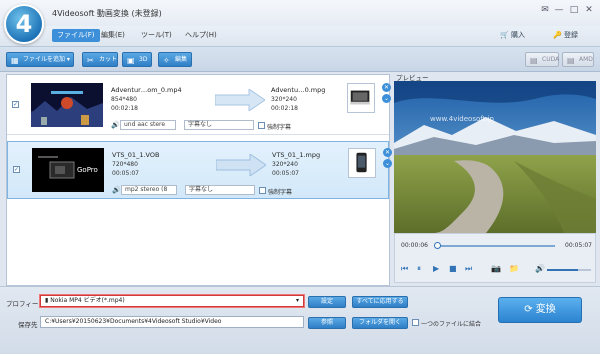  Describe the element at coordinates (300, 36) in the screenshot. I see `menu-bar: ファイル(F) 編集(E) ツール(T) ヘルプ(H) 🛒 購入 🔑 登録` at that location.